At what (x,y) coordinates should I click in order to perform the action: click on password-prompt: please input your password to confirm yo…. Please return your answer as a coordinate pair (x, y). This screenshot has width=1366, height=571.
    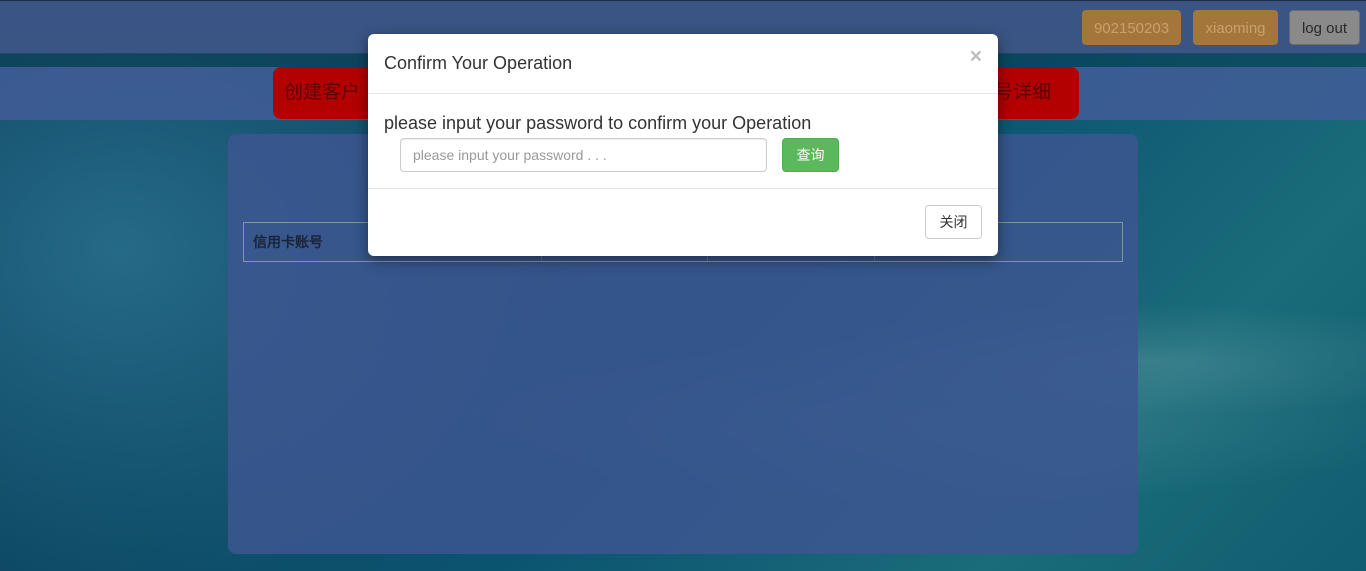
    Looking at the image, I should click on (598, 123).